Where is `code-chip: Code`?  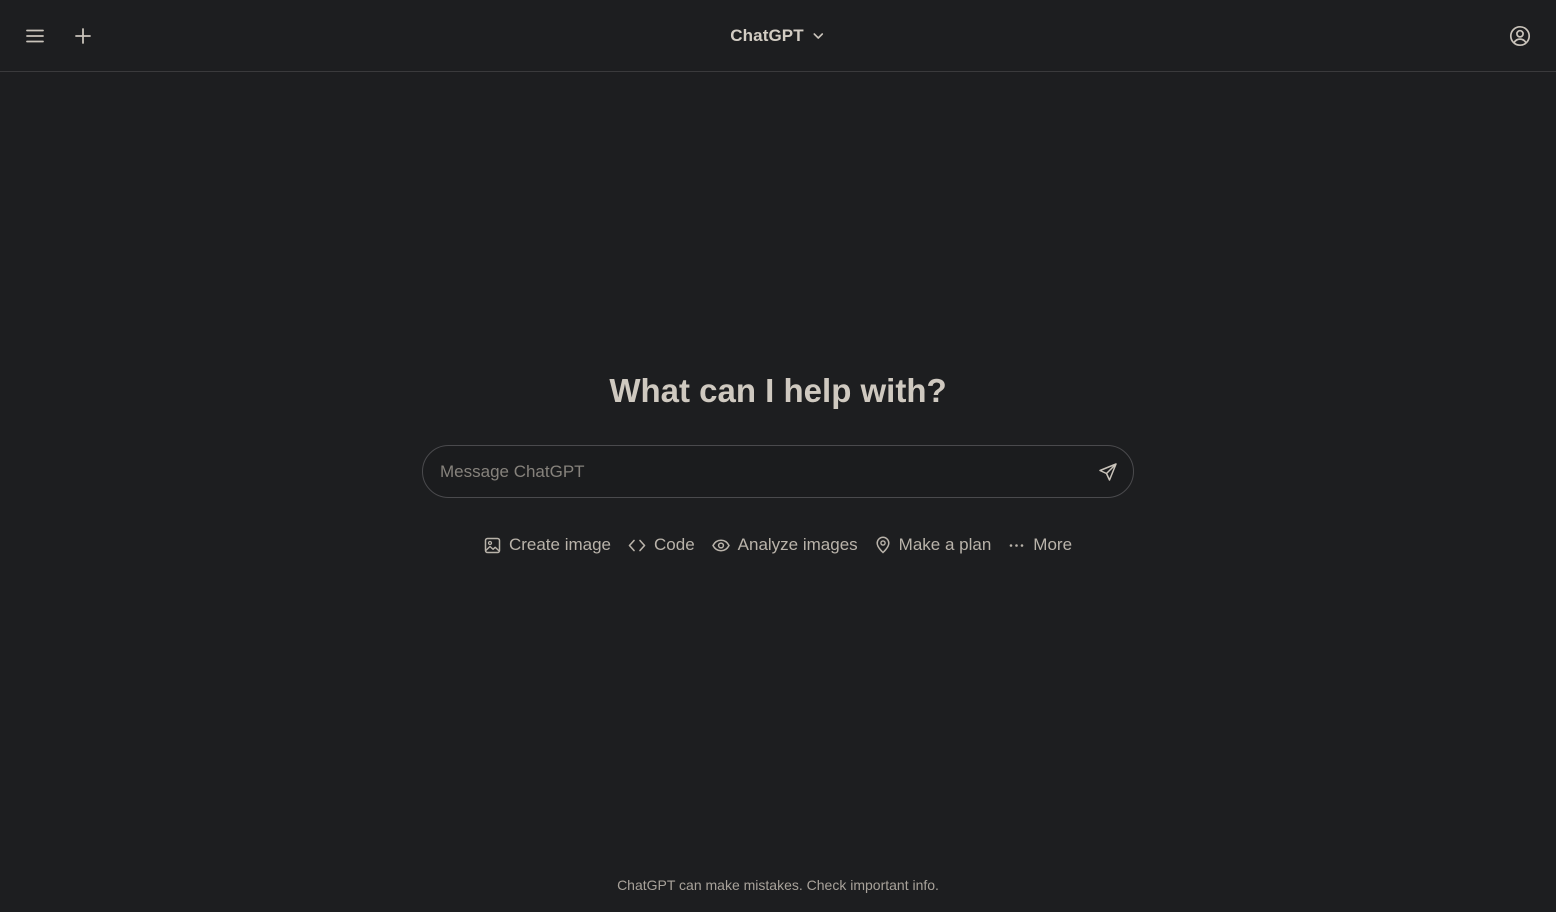
code-chip: Code is located at coordinates (661, 545).